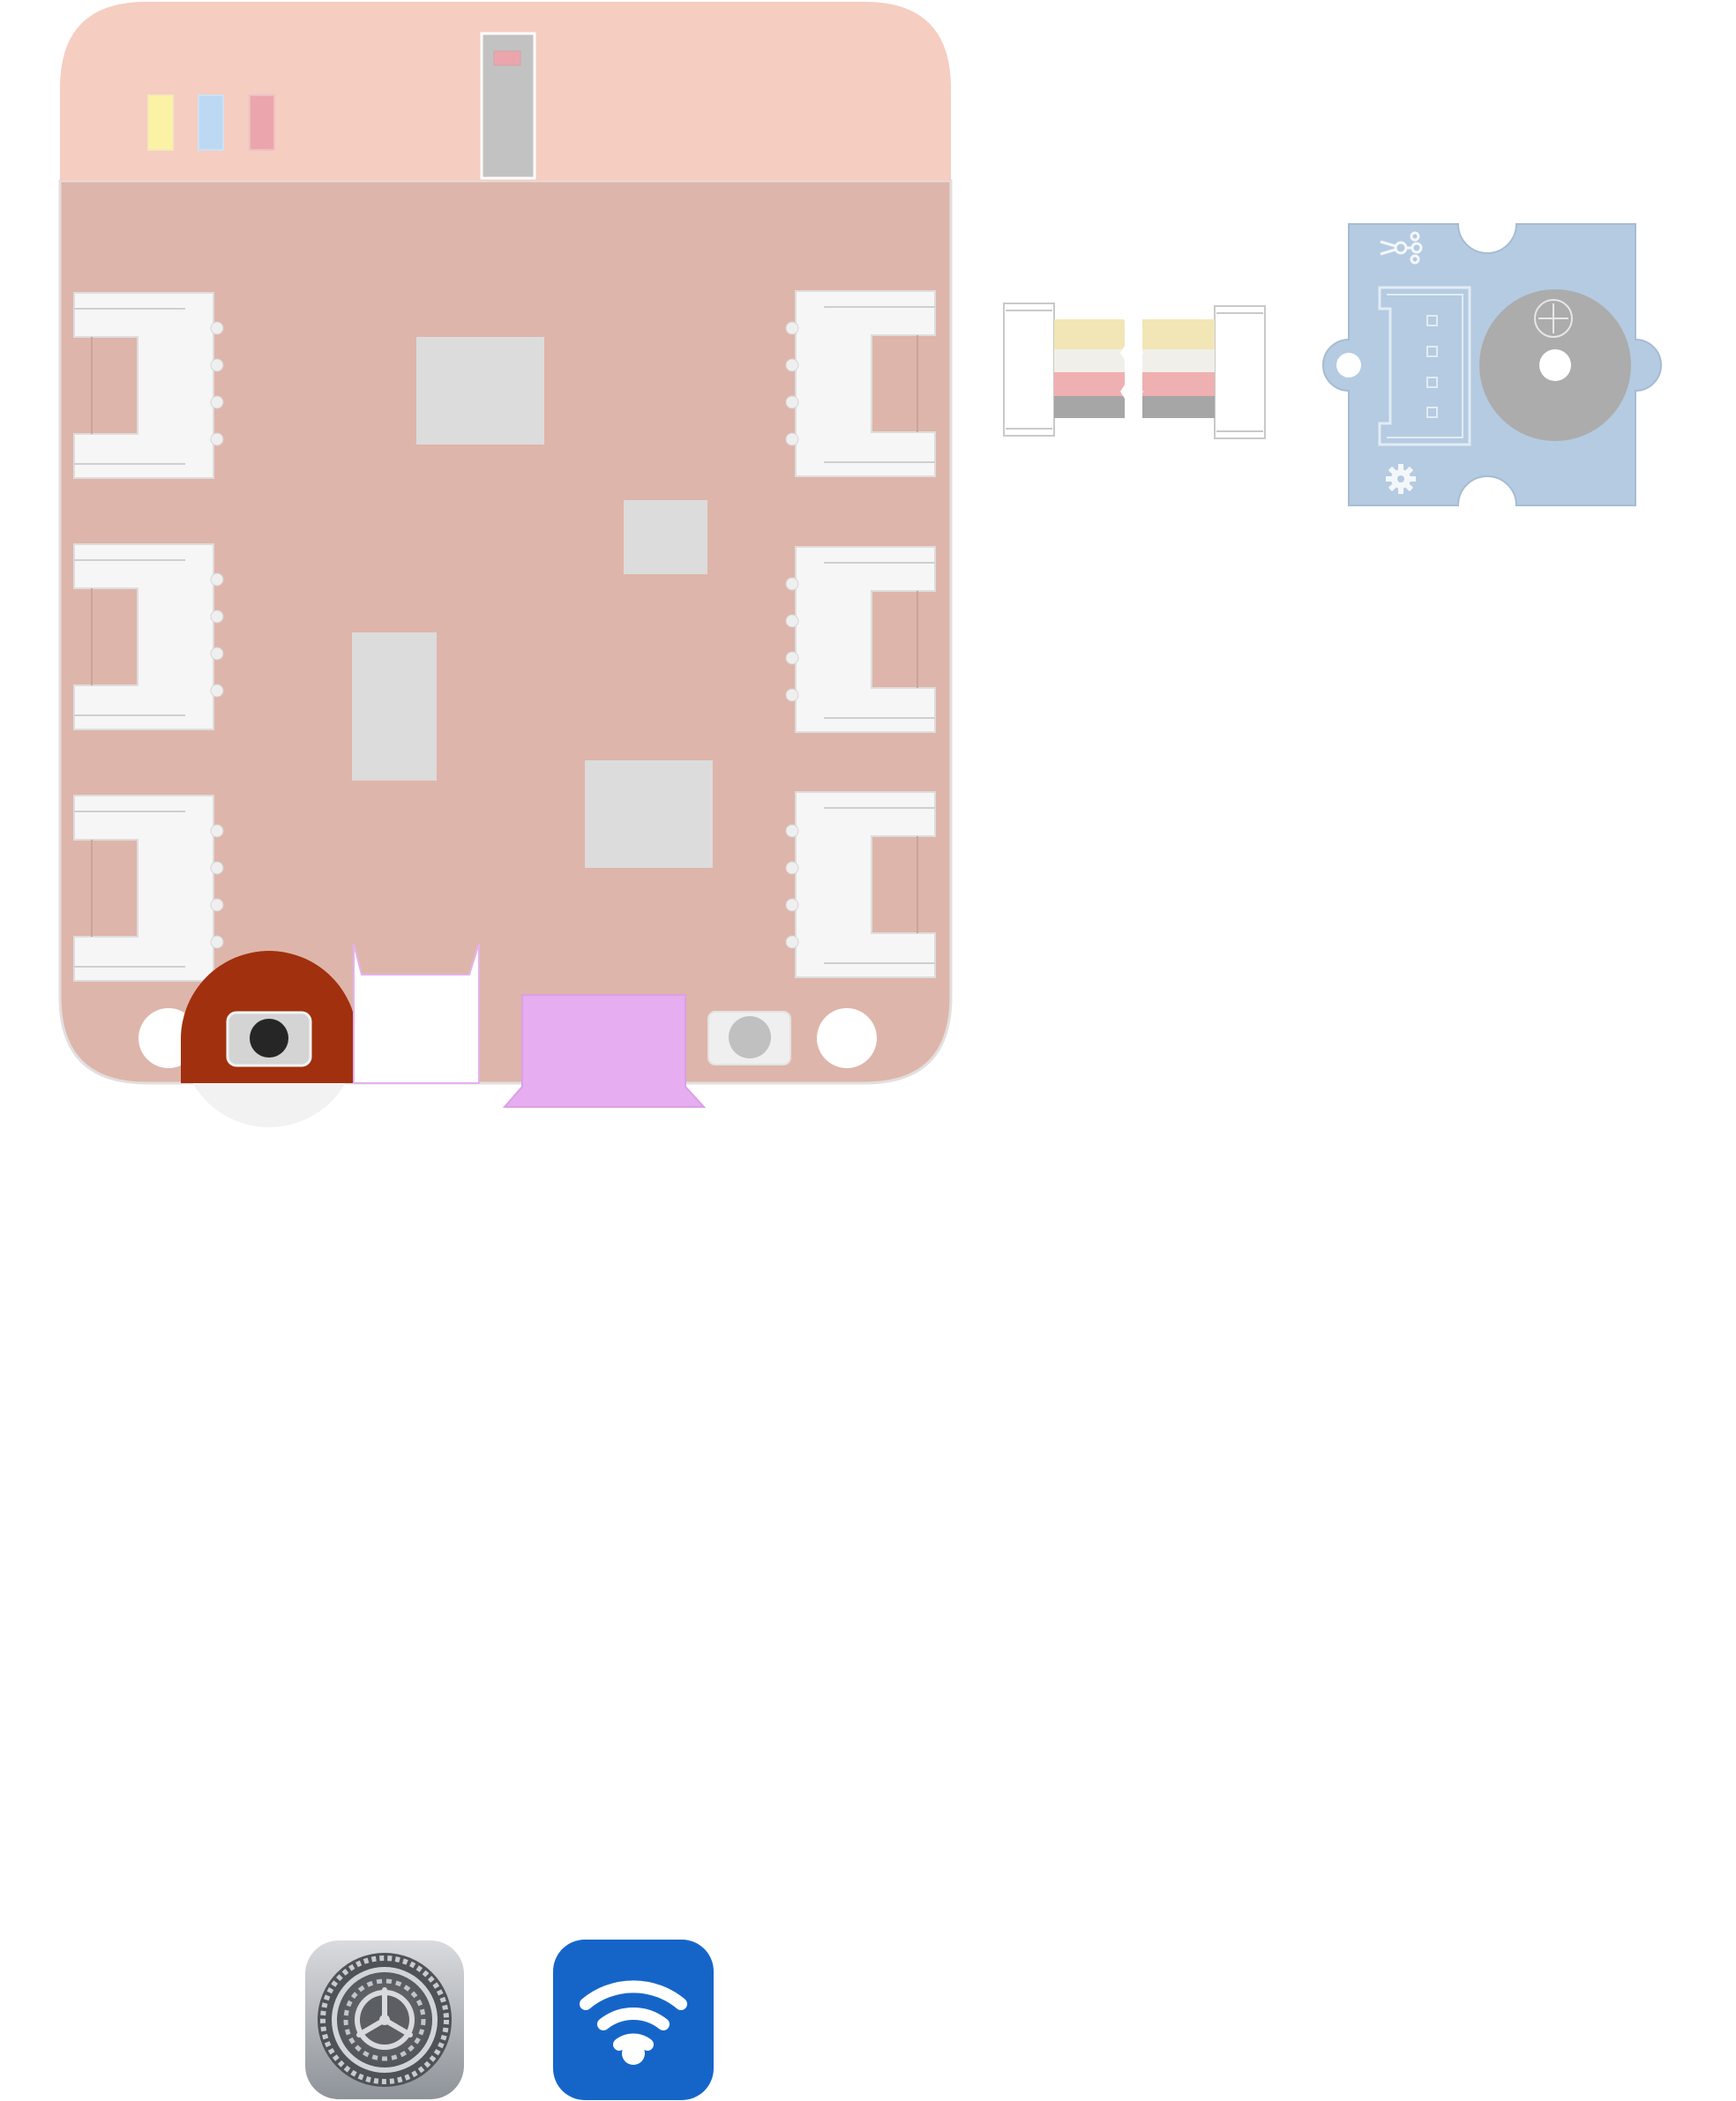 This screenshot has width=1736, height=2101. I want to click on power-button, so click(269, 1040).